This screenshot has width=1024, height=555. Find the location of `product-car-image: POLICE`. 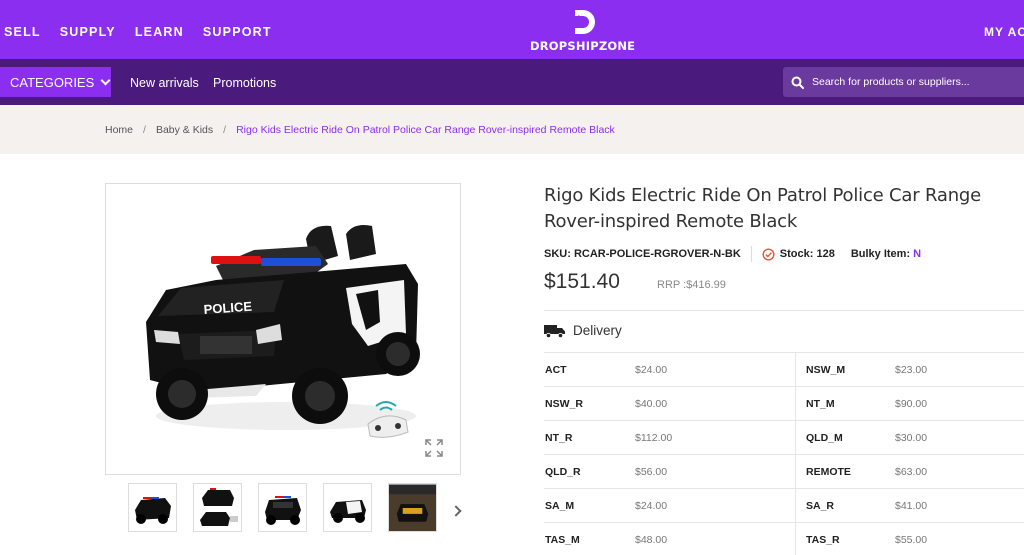

product-car-image: POLICE is located at coordinates (283, 331).